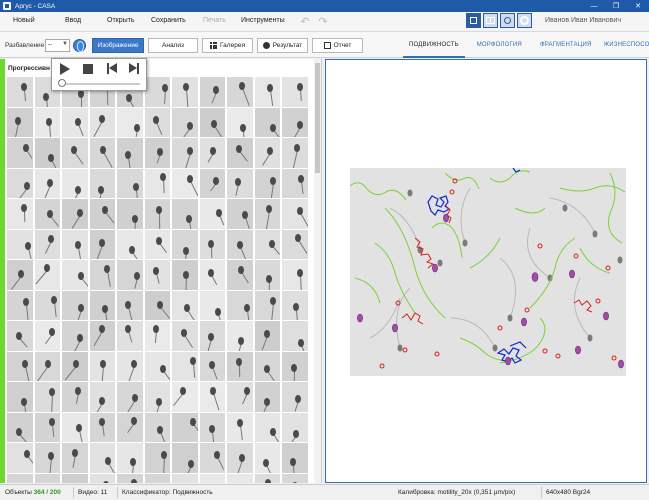 This screenshot has width=649, height=500. I want to click on play-icon, so click(65, 69).